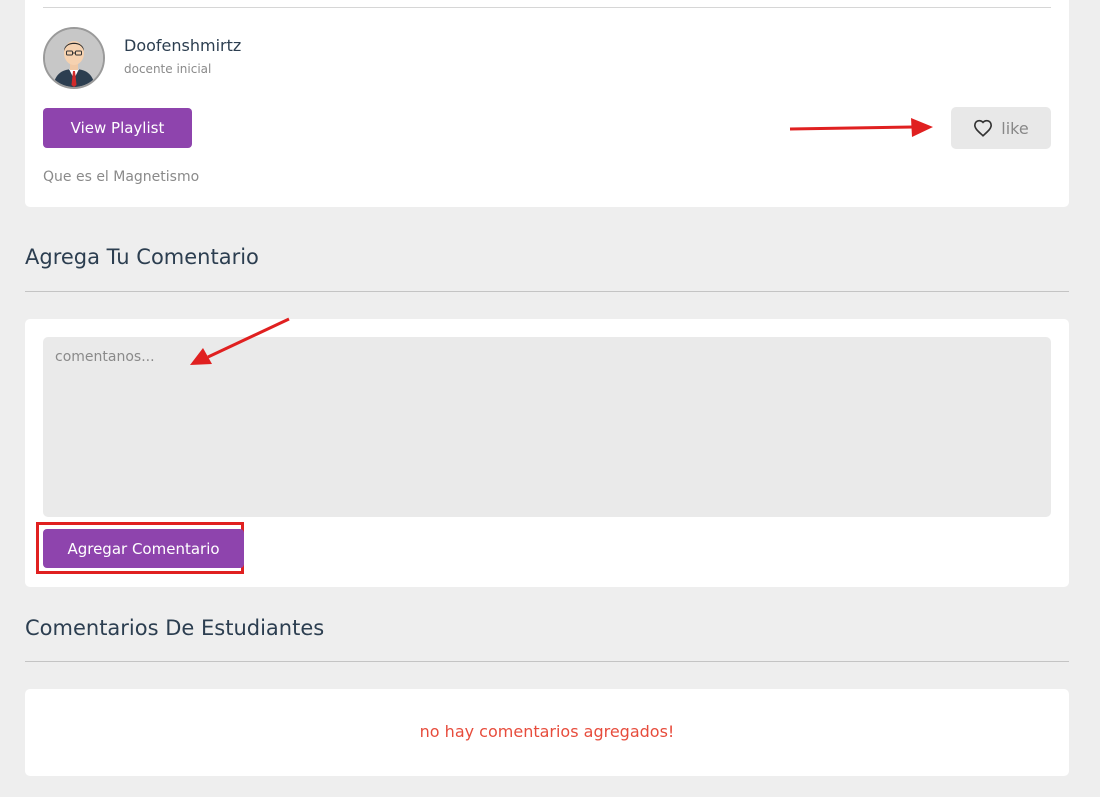 The height and width of the screenshot is (797, 1100). Describe the element at coordinates (1015, 128) in the screenshot. I see `like-label: like` at that location.